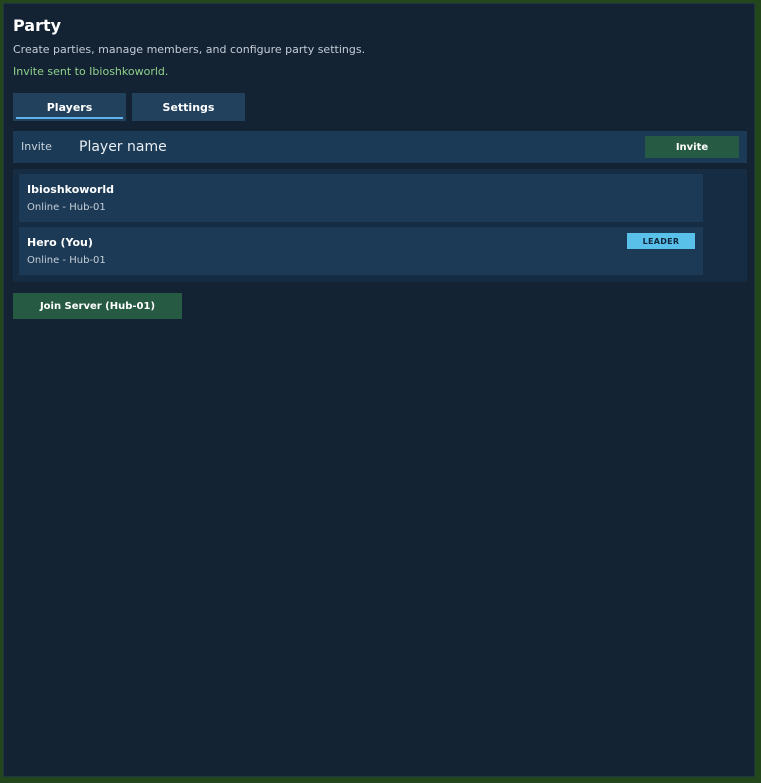  I want to click on join-server-label: Join Server (Hub-01), so click(97, 306).